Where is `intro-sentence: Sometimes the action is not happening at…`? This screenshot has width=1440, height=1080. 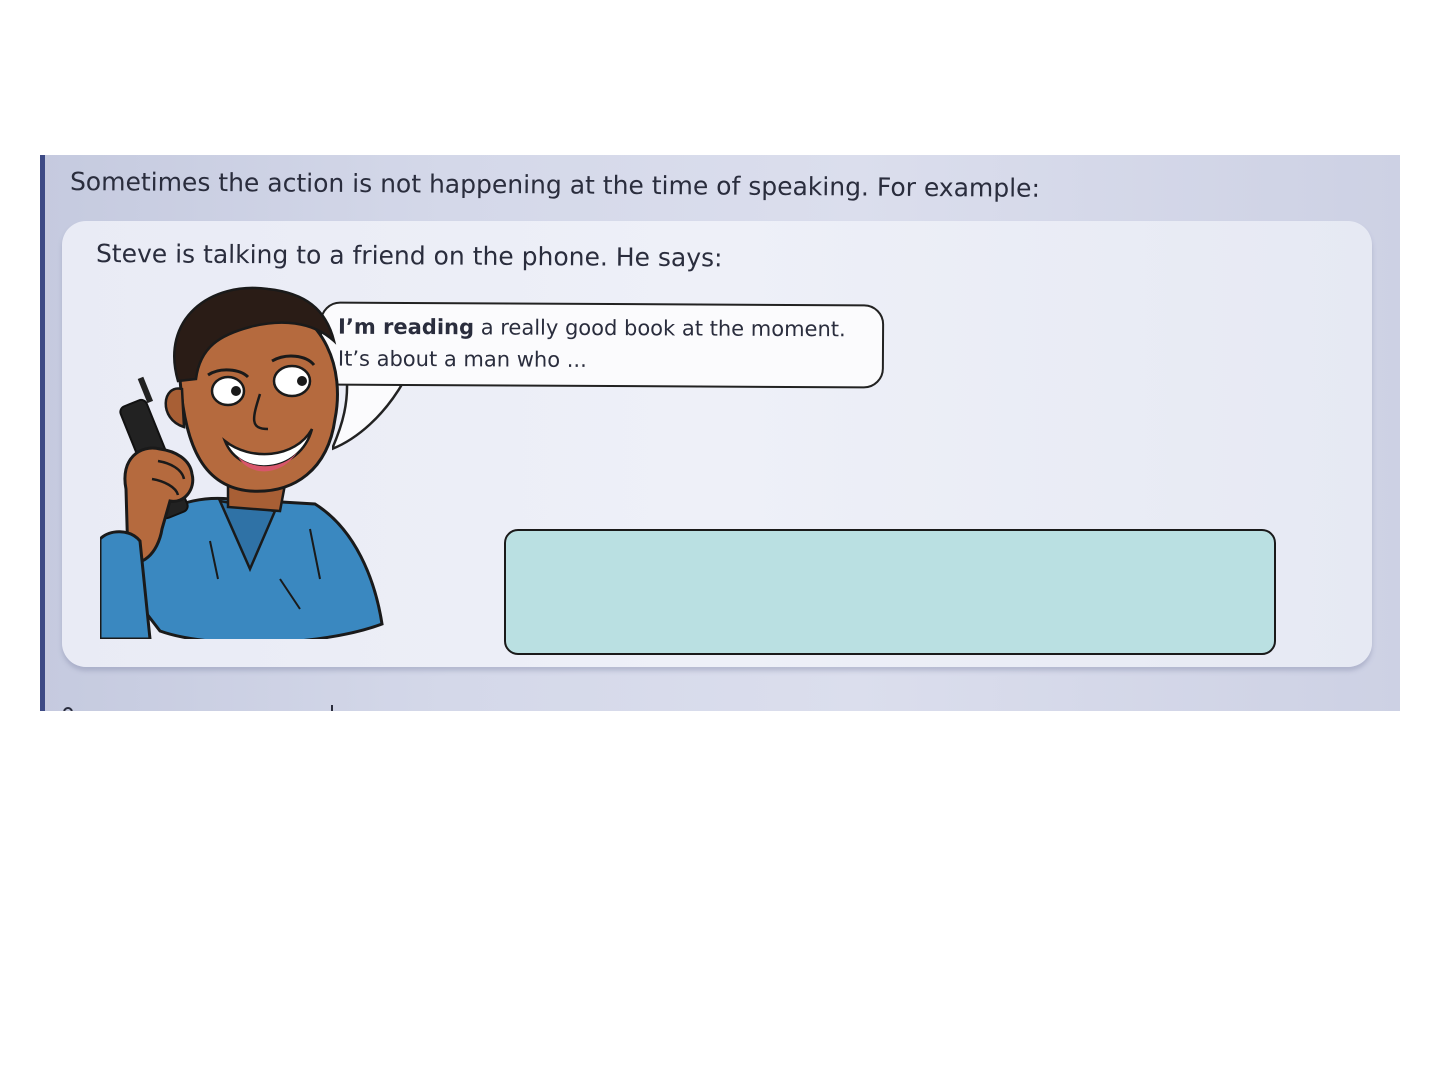 intro-sentence: Sometimes the action is not happening at… is located at coordinates (555, 185).